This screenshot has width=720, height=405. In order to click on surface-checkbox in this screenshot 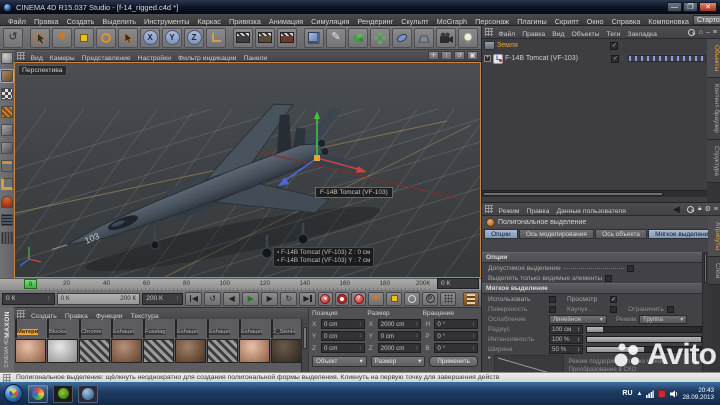, I will do `click(552, 309)`.